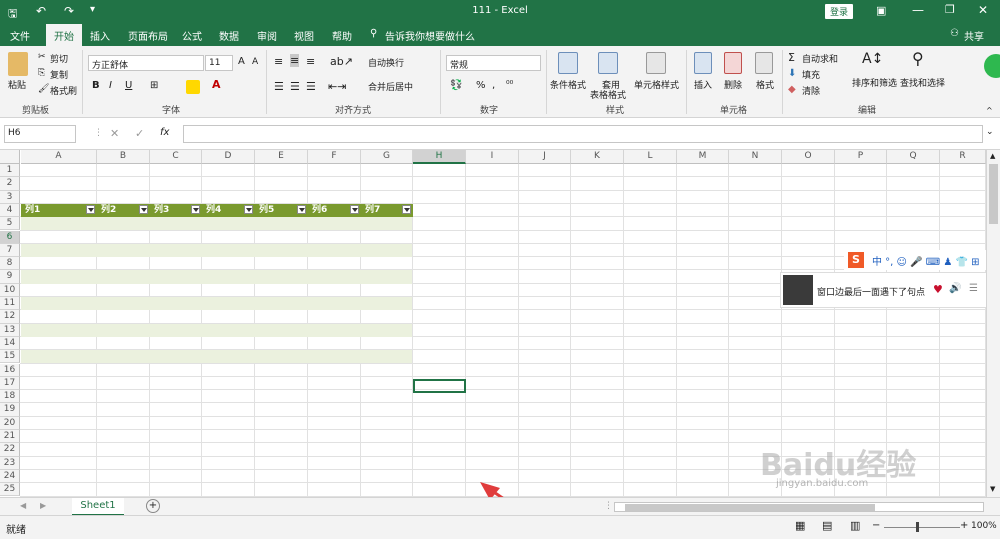 The width and height of the screenshot is (1000, 539). What do you see at coordinates (703, 63) in the screenshot?
I see `insert-cells-icon` at bounding box center [703, 63].